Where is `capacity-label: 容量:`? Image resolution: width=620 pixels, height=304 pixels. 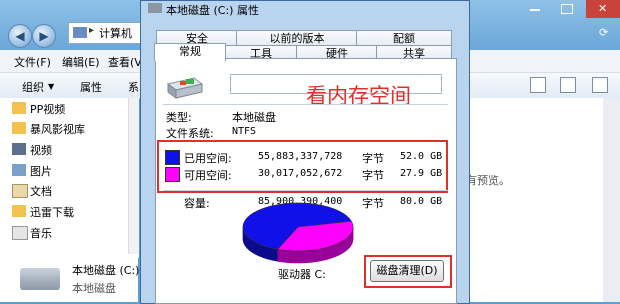
capacity-label: 容量: is located at coordinates (197, 203).